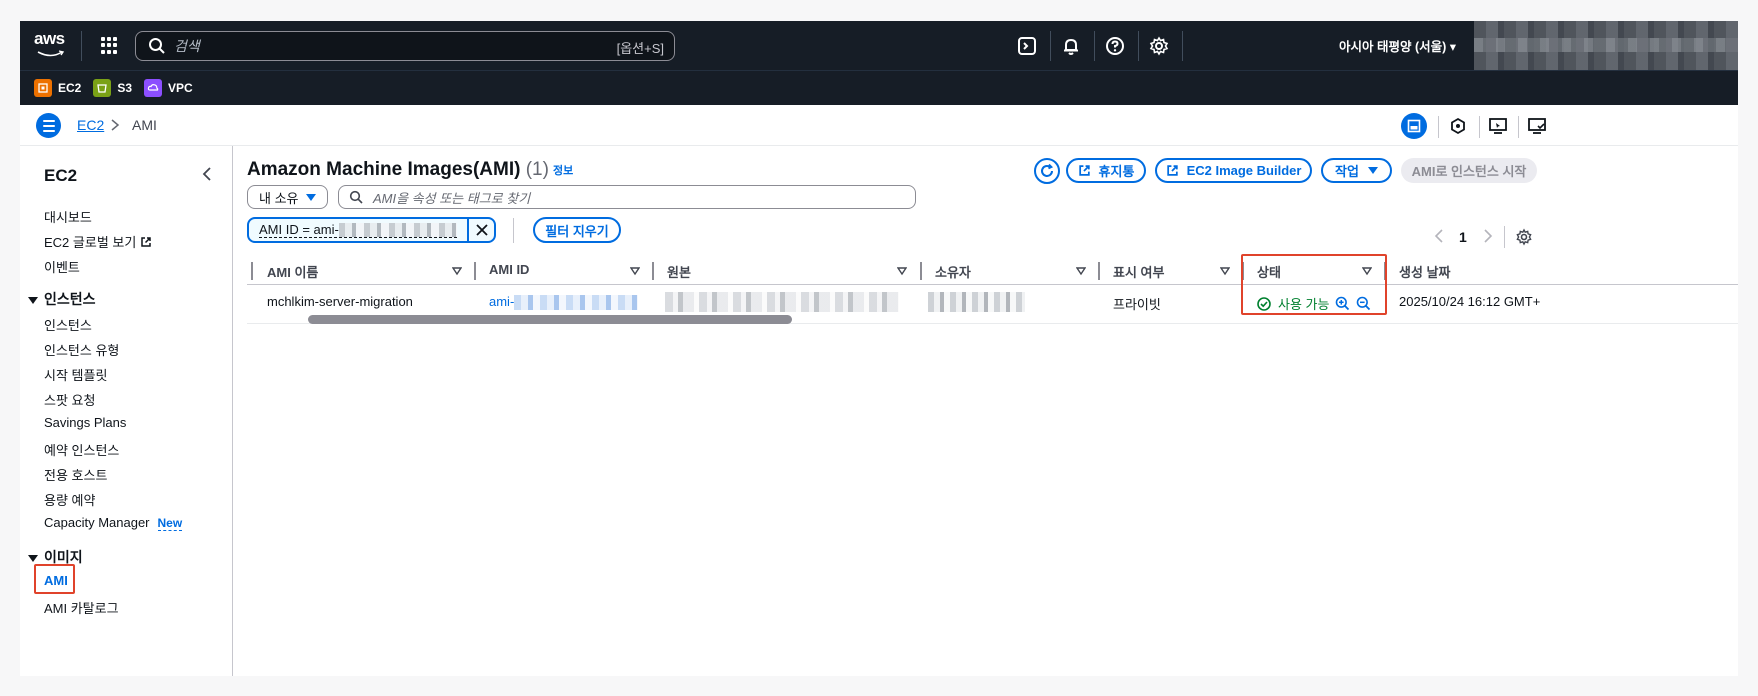  Describe the element at coordinates (1537, 126) in the screenshot. I see `screen-check-icon` at that location.